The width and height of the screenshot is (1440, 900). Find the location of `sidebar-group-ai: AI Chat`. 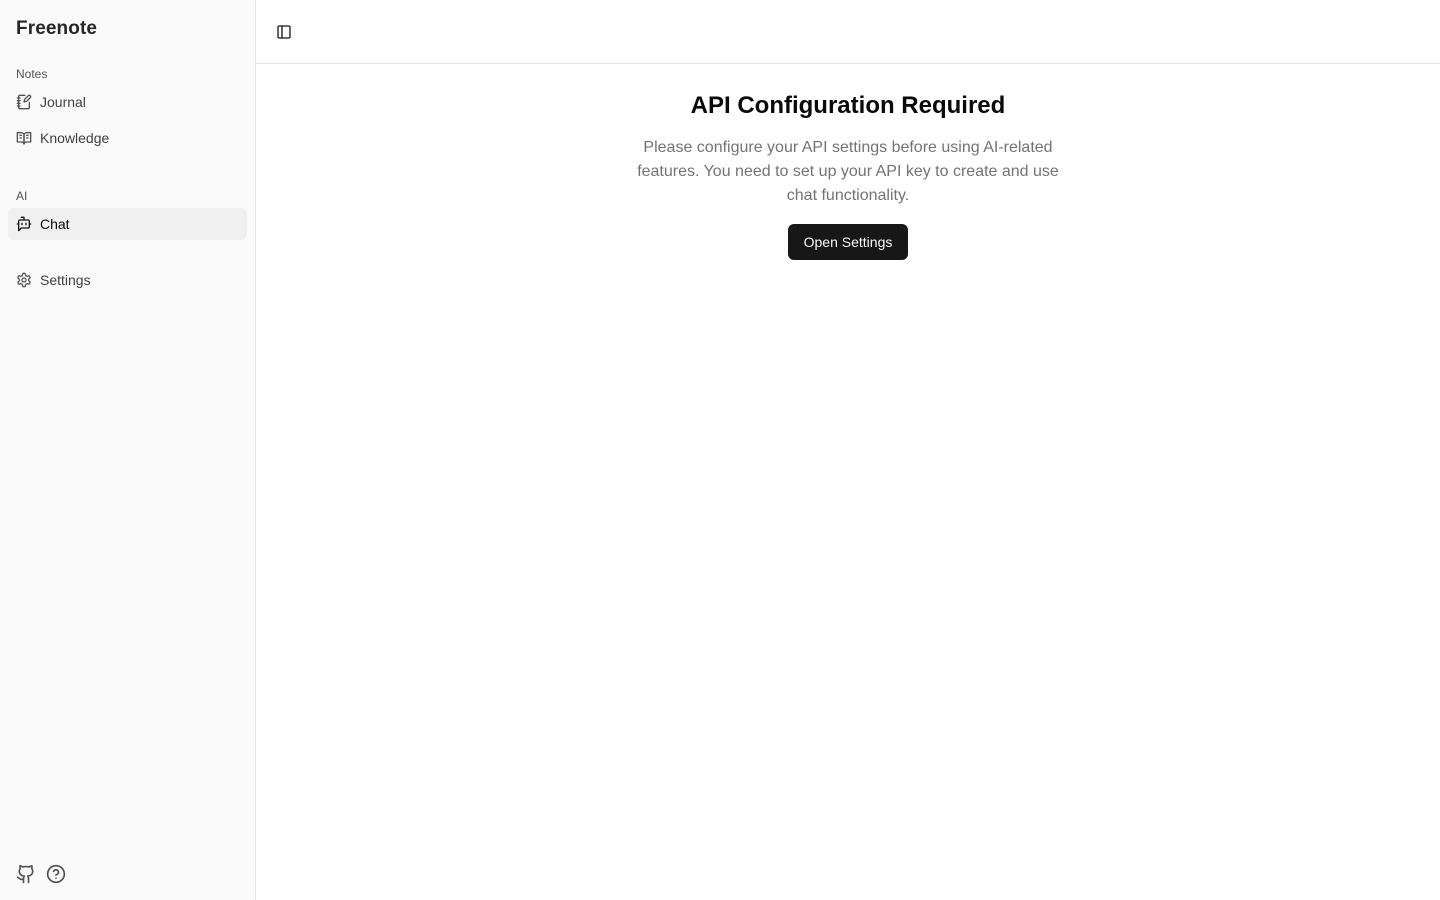

sidebar-group-ai: AI Chat is located at coordinates (127, 215).